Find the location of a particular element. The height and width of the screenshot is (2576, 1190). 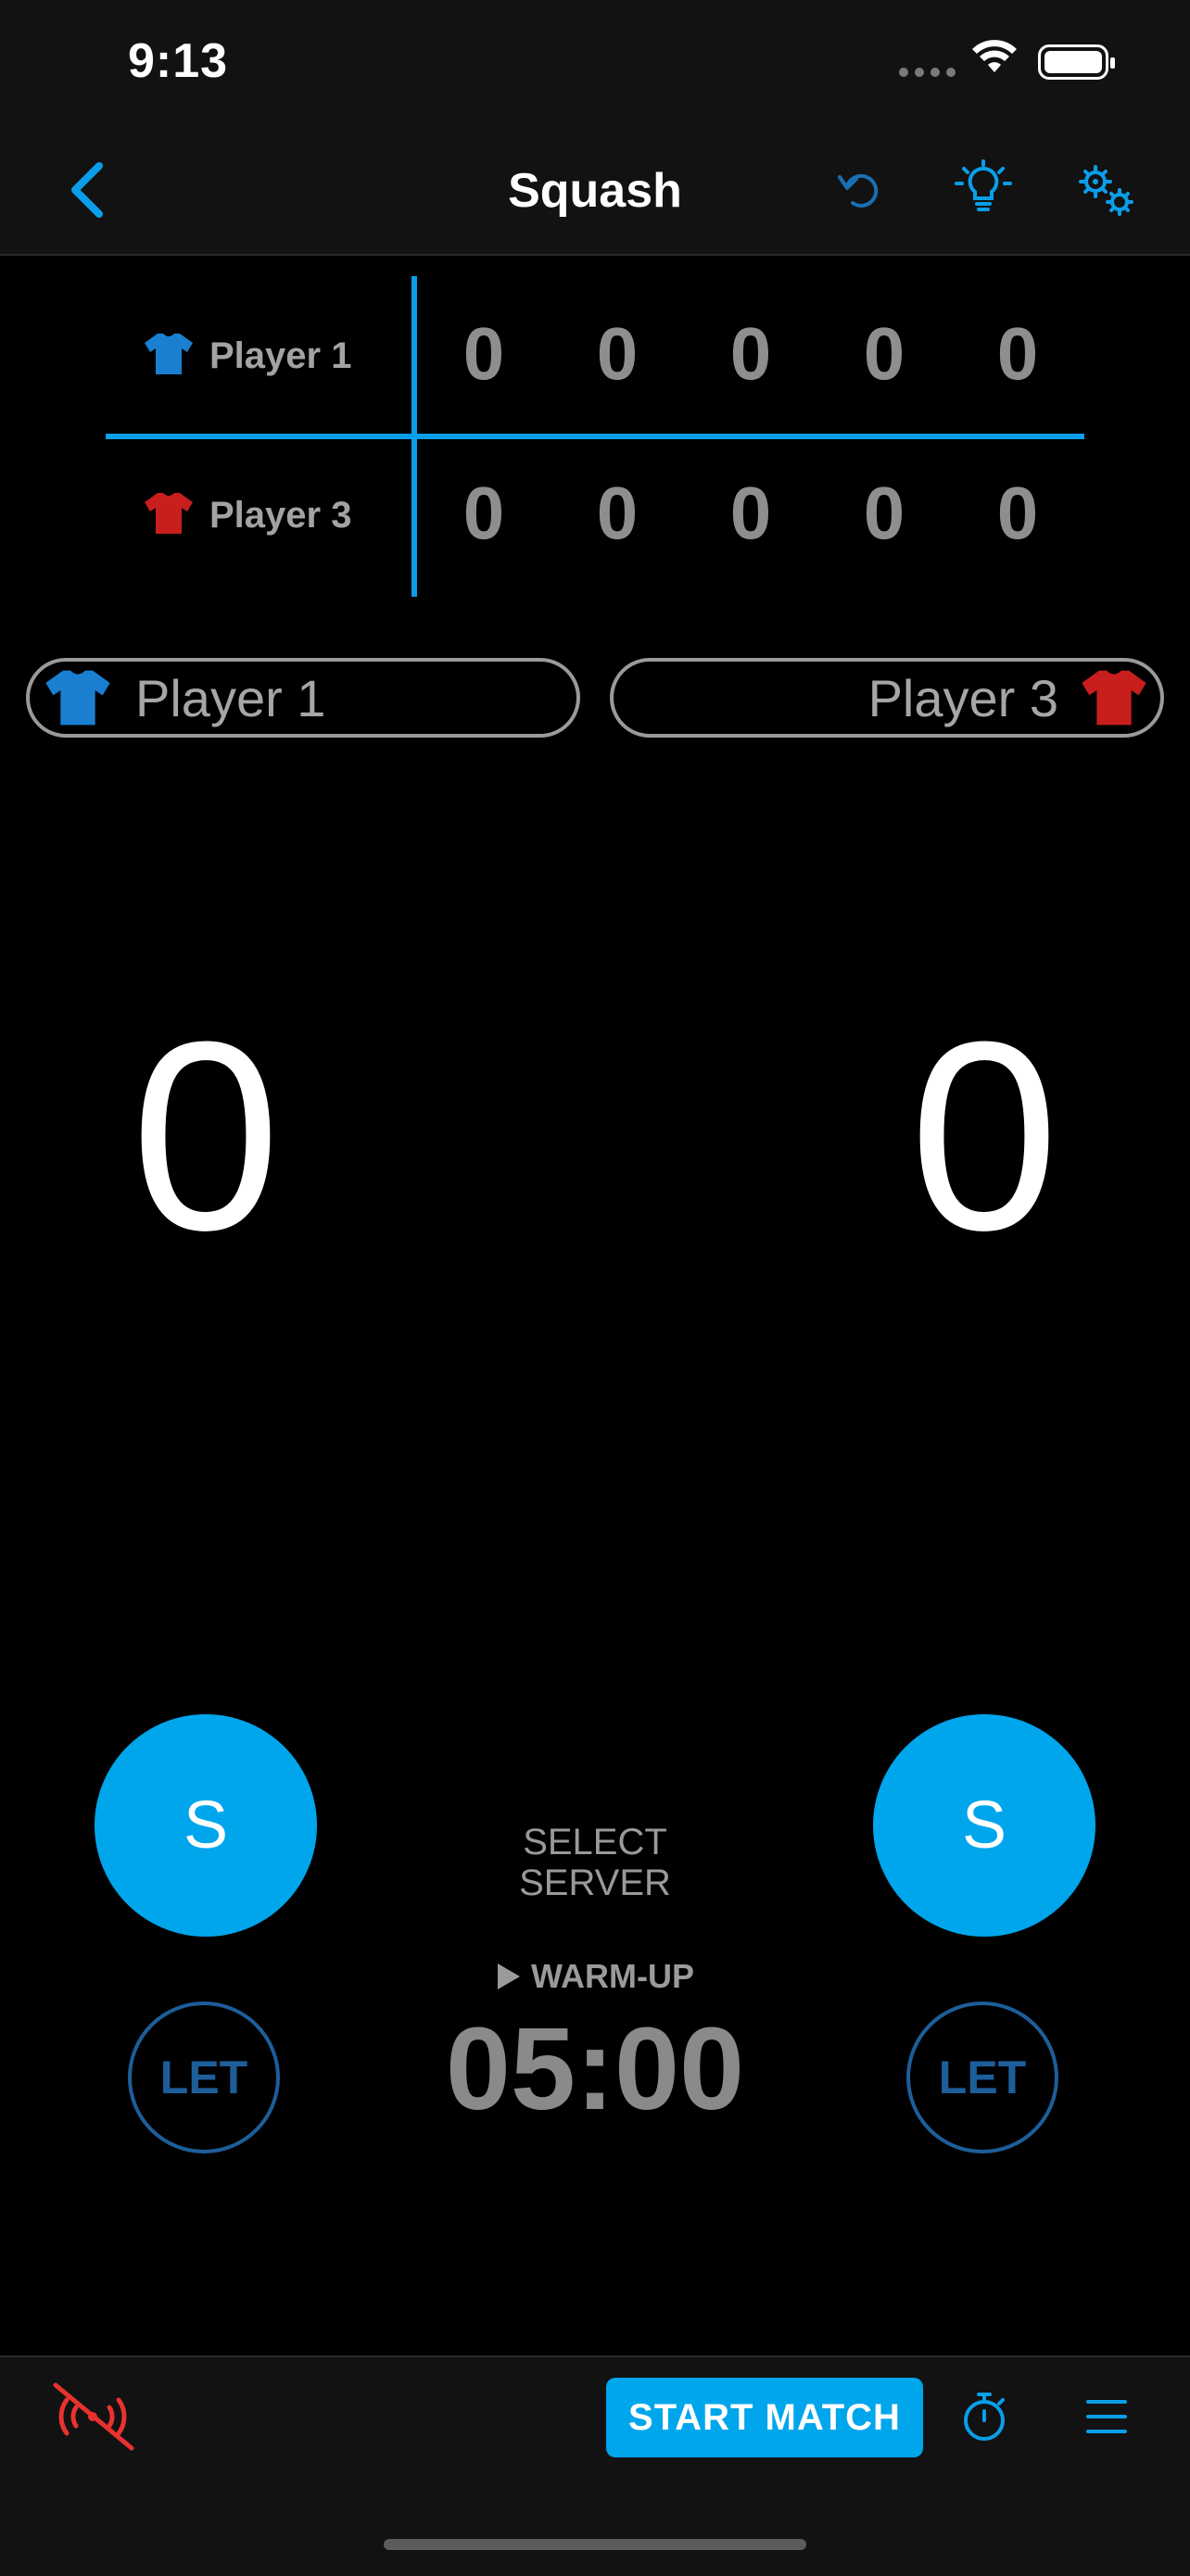

right-player-selector: Player 3 is located at coordinates (887, 698).